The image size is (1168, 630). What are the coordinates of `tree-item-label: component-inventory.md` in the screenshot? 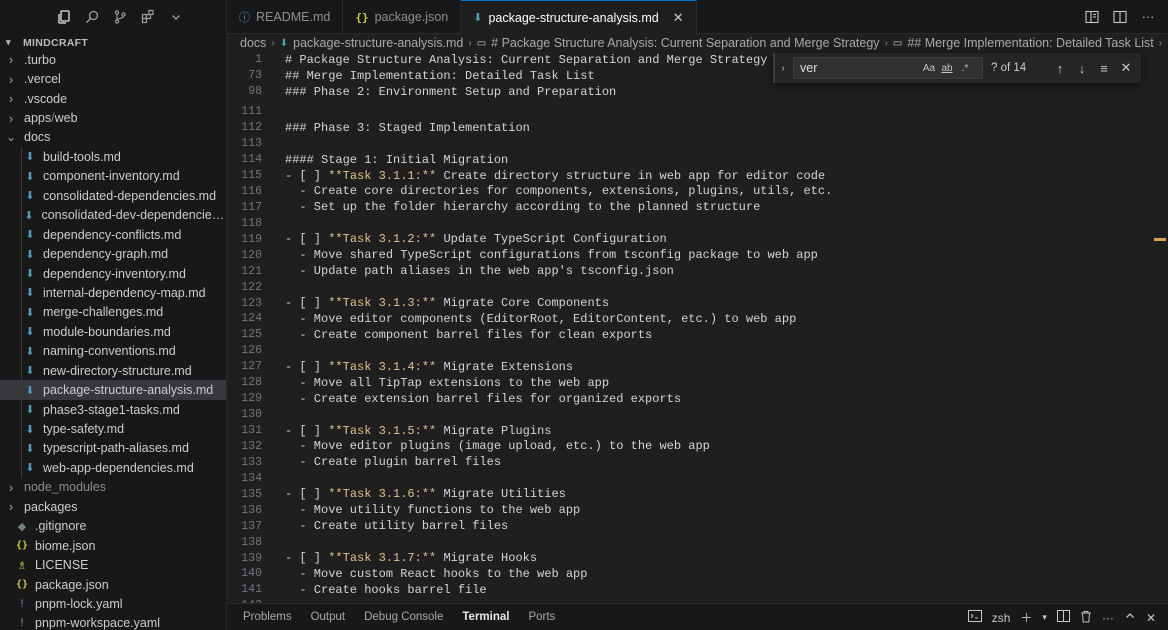 It's located at (111, 176).